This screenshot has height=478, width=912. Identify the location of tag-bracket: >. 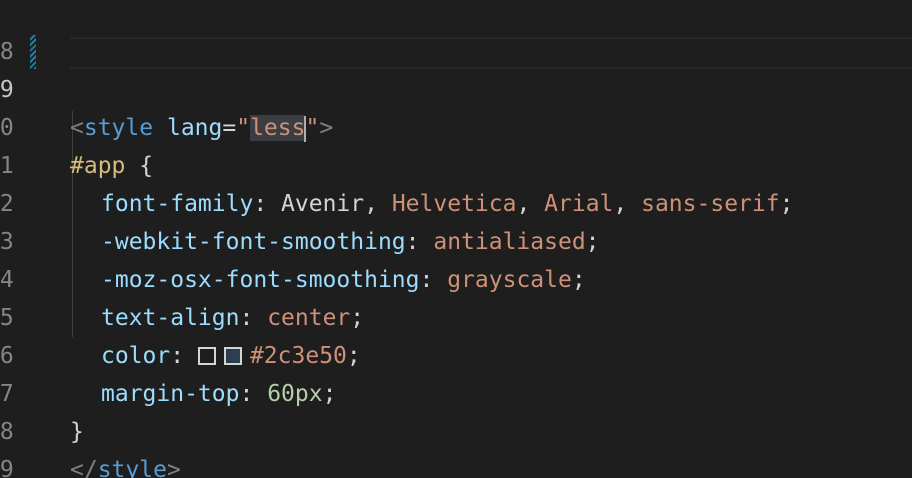
(173, 467).